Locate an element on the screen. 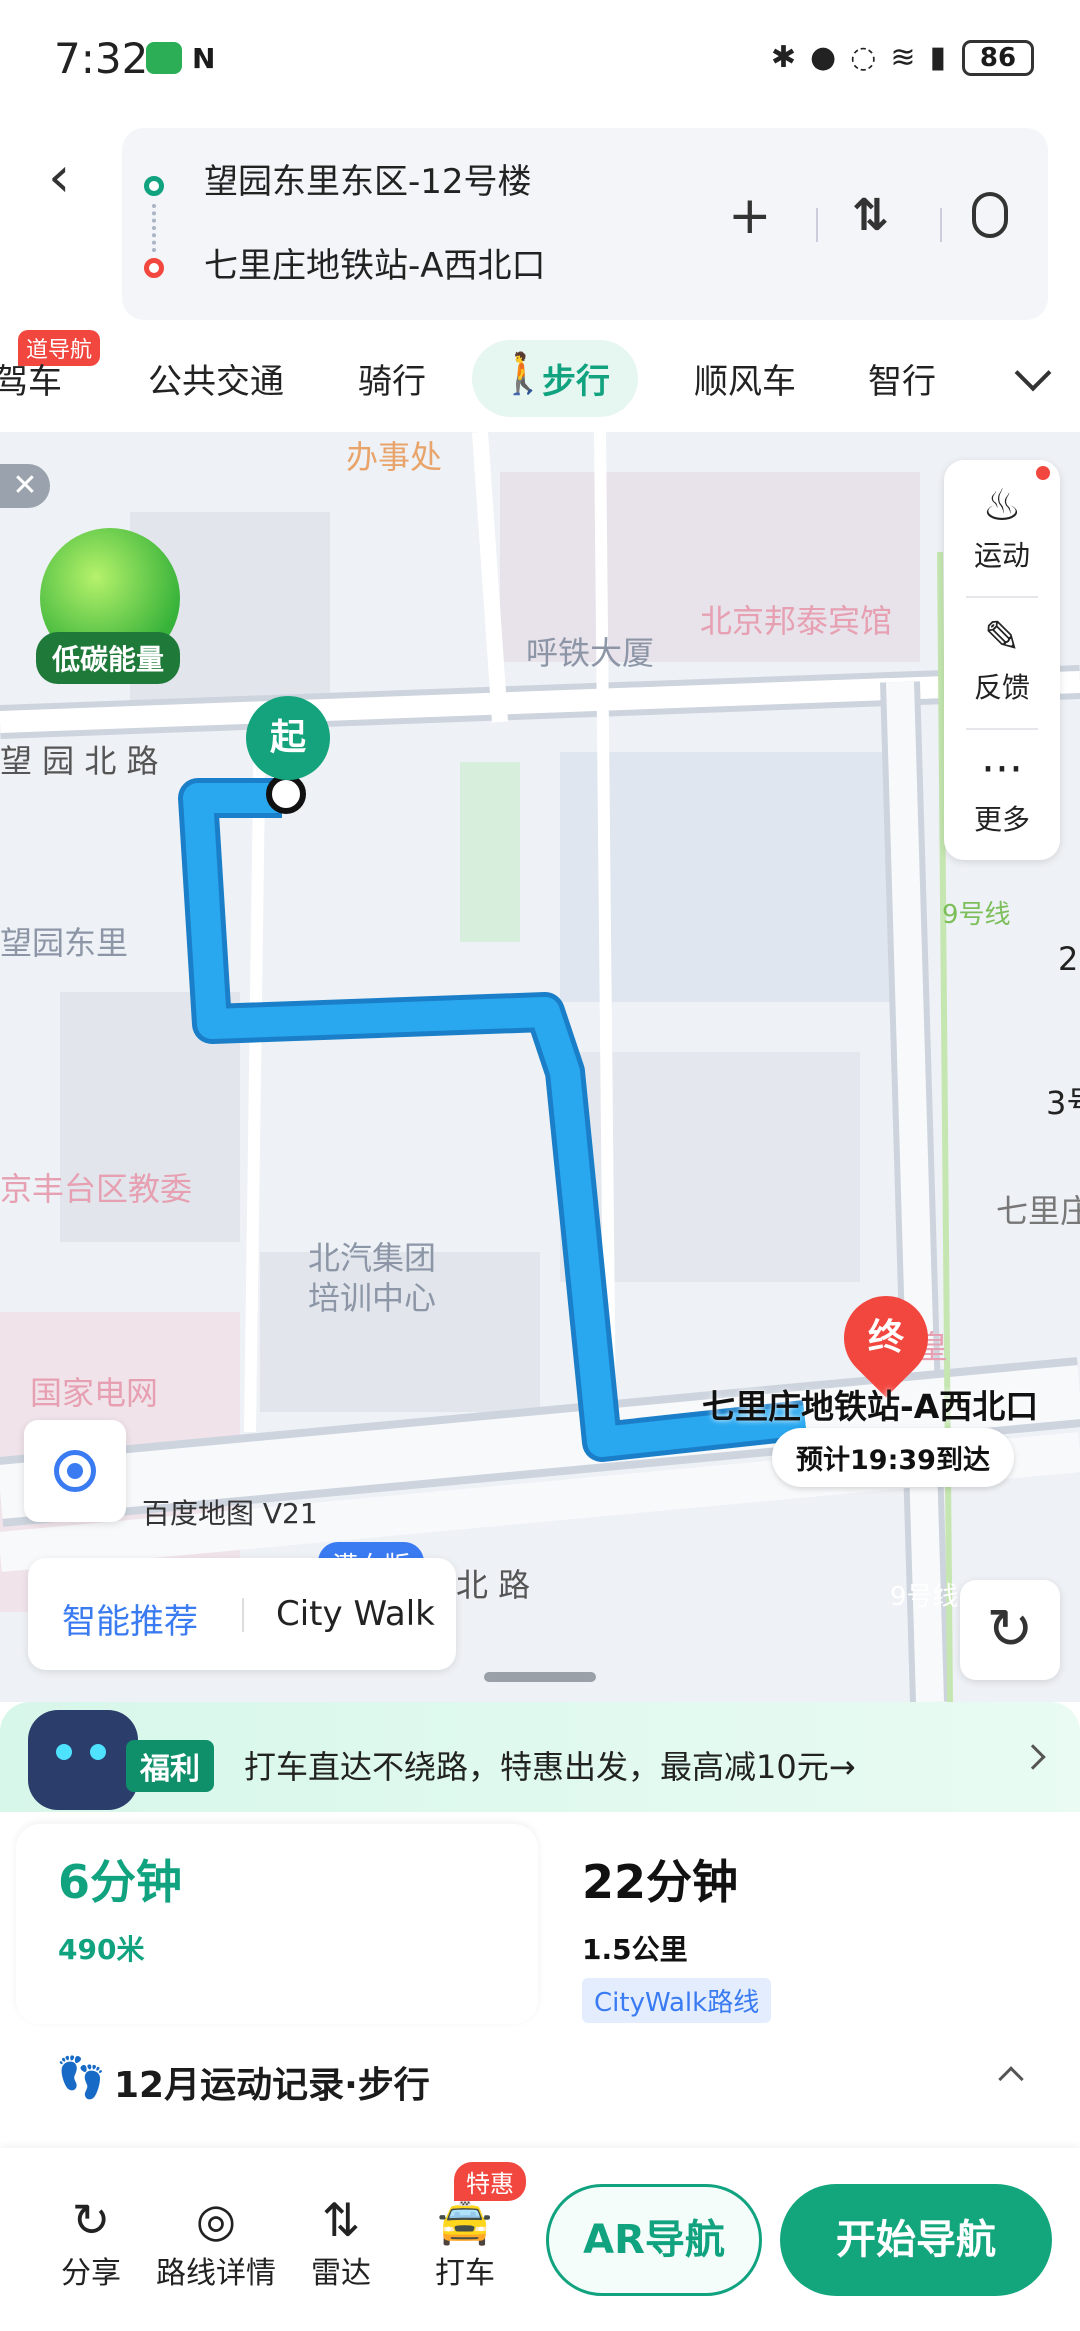  more-button: ··· 更多 is located at coordinates (1002, 790).